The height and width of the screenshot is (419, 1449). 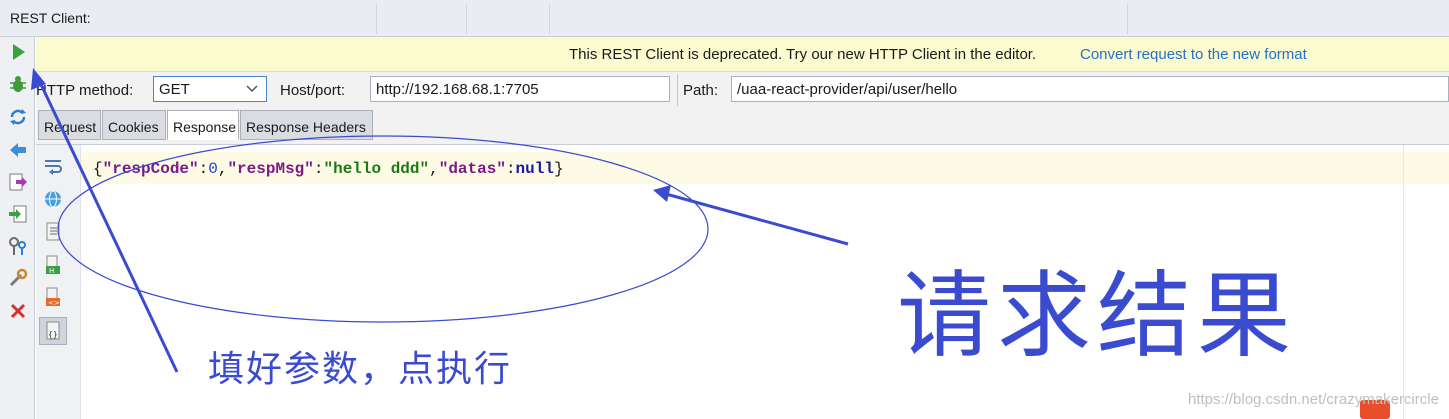 I want to click on annotation-result: 请求结果, so click(x=1097, y=316).